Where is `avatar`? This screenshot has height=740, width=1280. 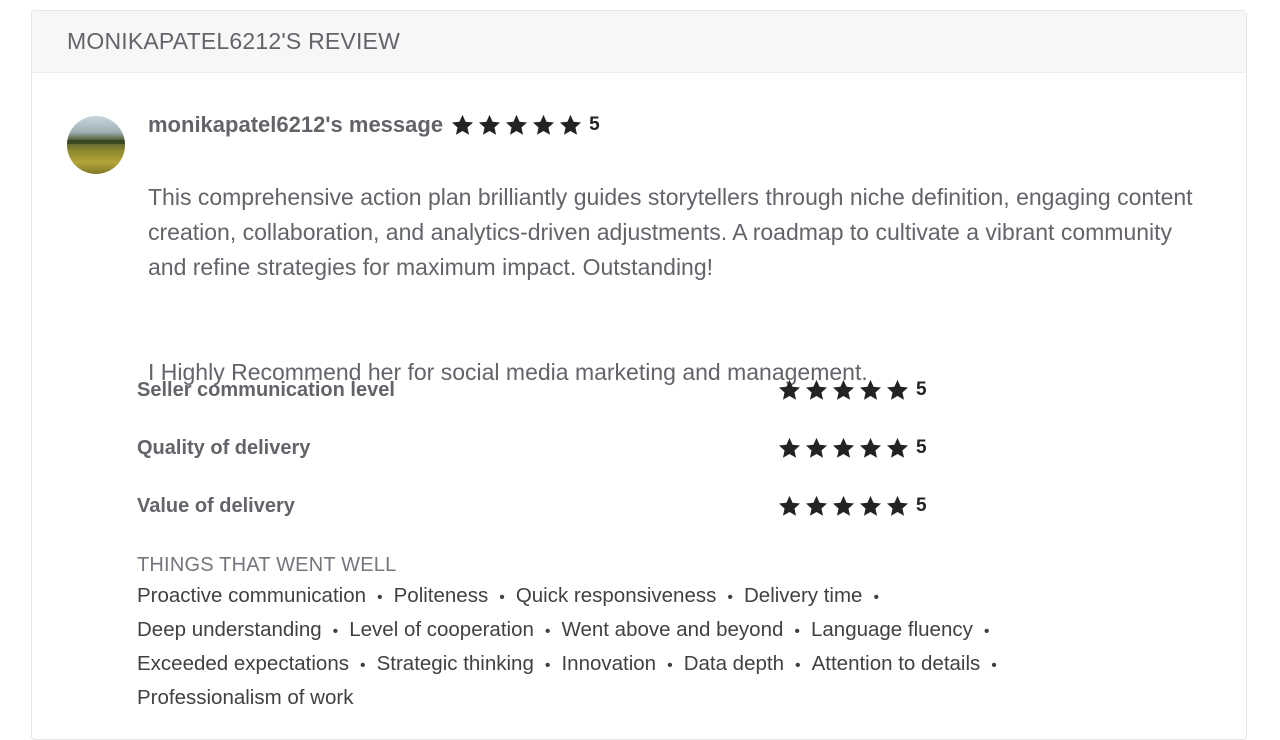 avatar is located at coordinates (96, 145).